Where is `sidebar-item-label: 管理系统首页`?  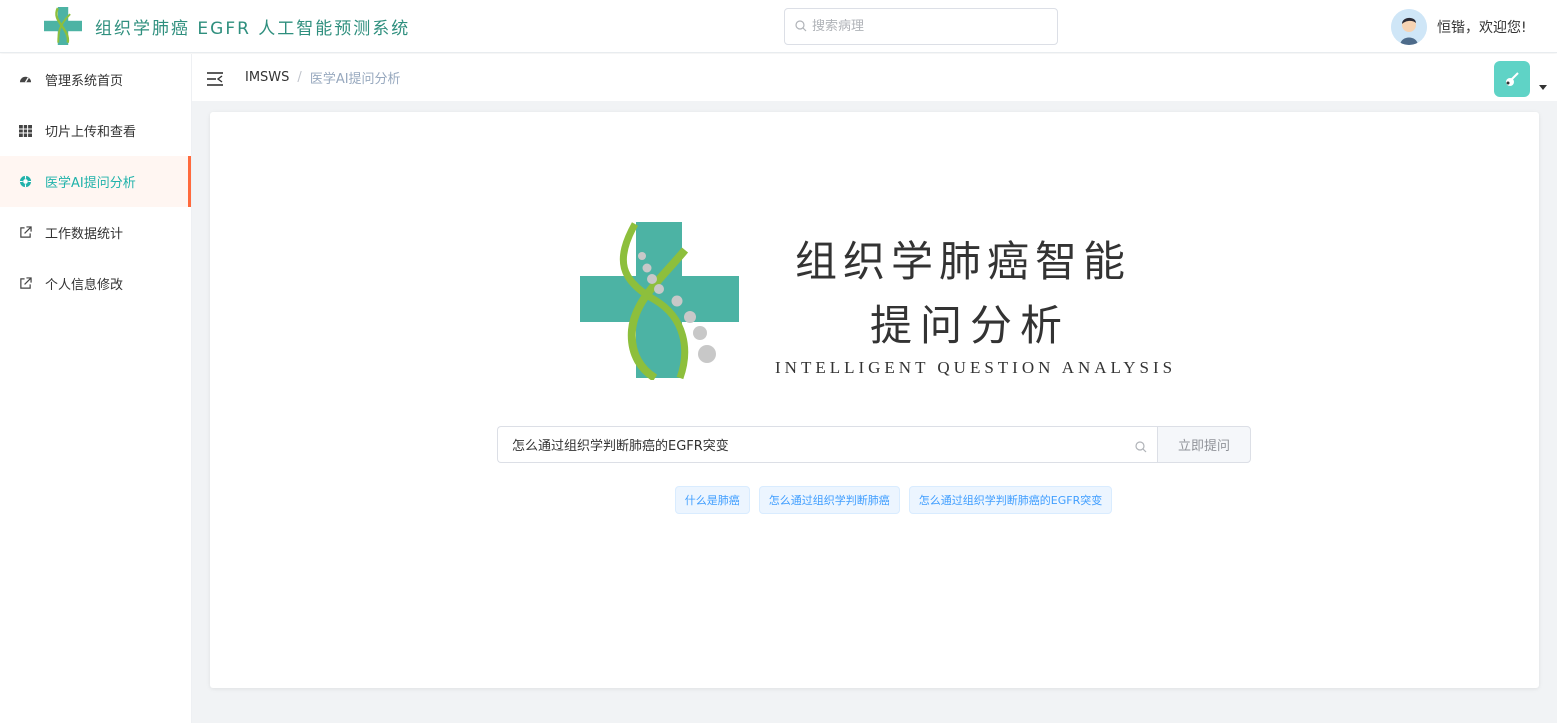 sidebar-item-label: 管理系统首页 is located at coordinates (84, 81).